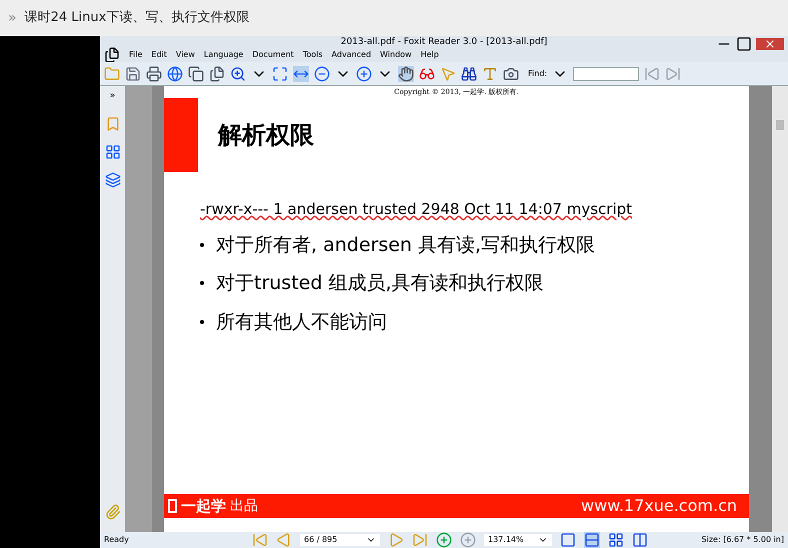 This screenshot has height=548, width=788. Describe the element at coordinates (490, 74) in the screenshot. I see `text-icon` at that location.